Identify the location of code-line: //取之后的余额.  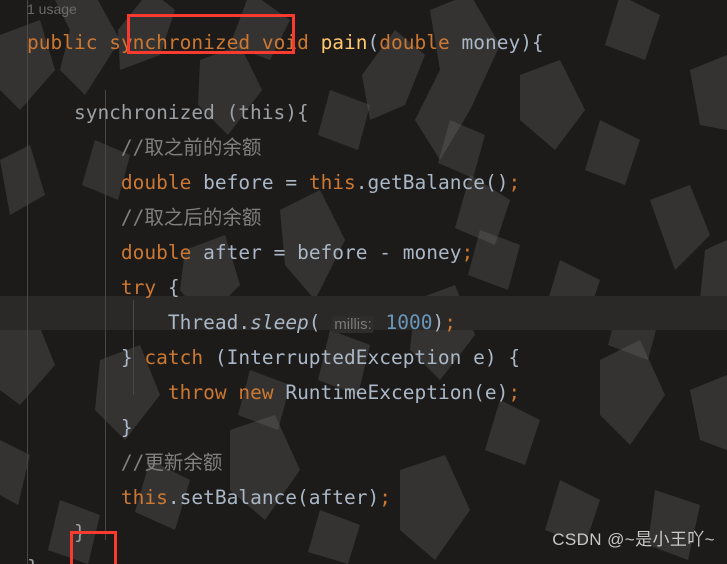
(363, 217).